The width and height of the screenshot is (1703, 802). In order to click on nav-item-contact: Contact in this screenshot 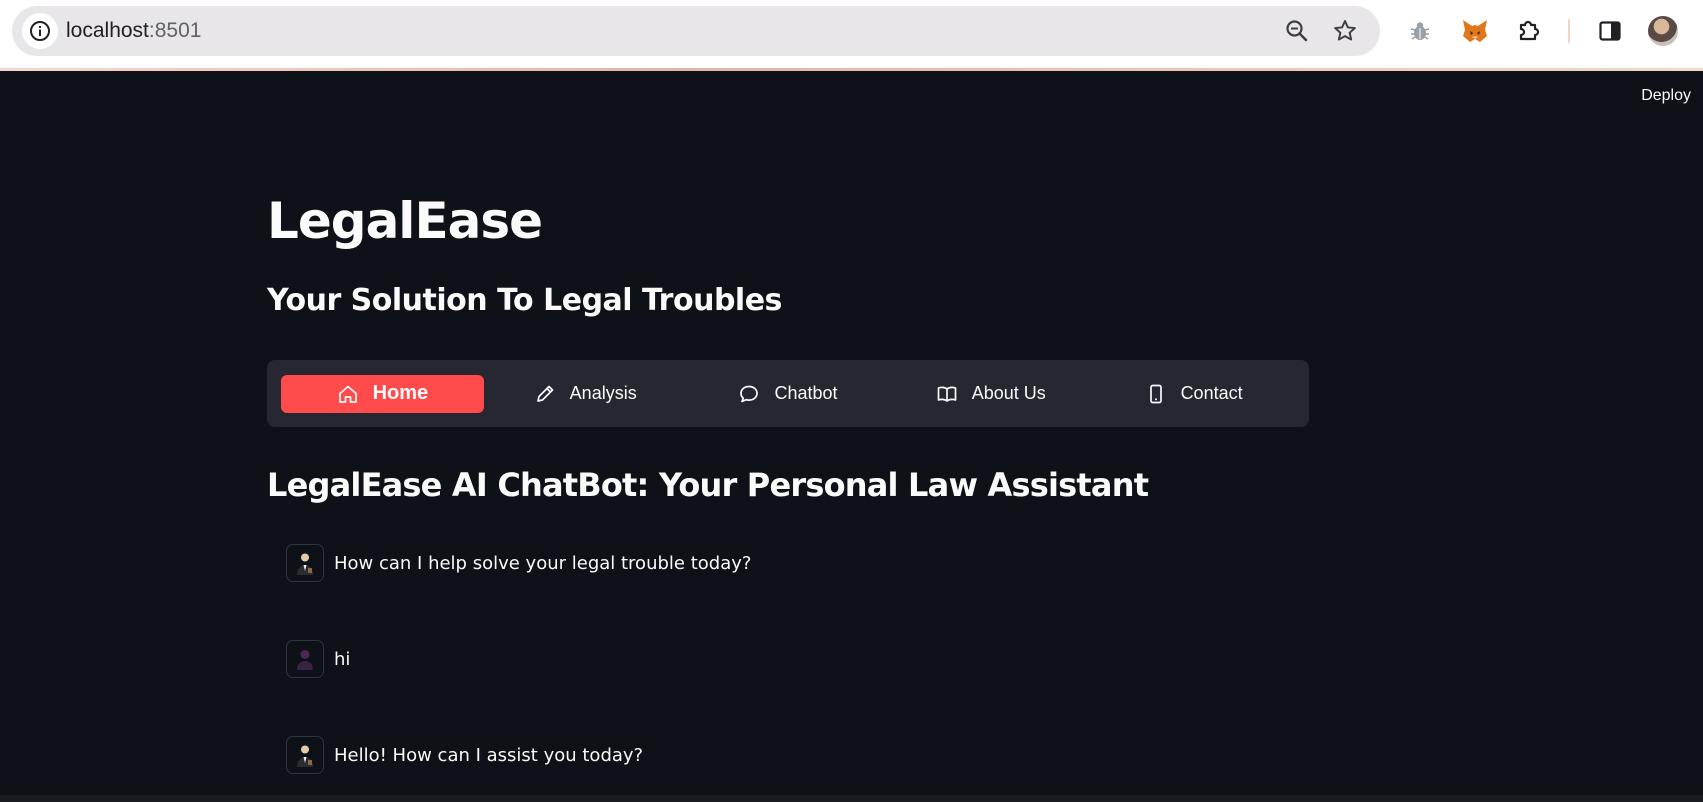, I will do `click(1193, 394)`.